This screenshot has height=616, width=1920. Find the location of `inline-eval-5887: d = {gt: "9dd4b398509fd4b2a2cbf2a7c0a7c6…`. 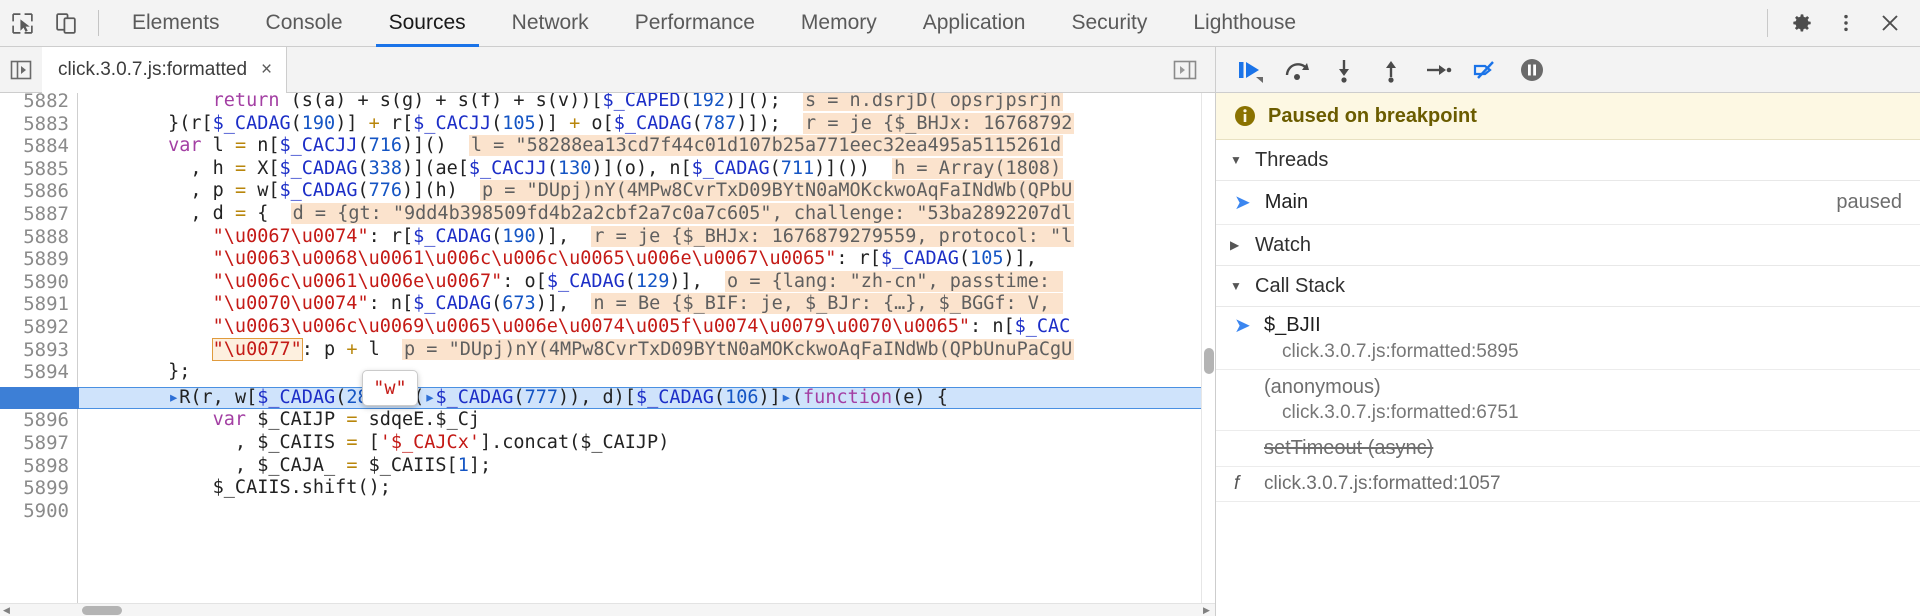

inline-eval-5887: d = {gt: "9dd4b398509fd4b2a2cbf2a7c0a7c6… is located at coordinates (682, 213).